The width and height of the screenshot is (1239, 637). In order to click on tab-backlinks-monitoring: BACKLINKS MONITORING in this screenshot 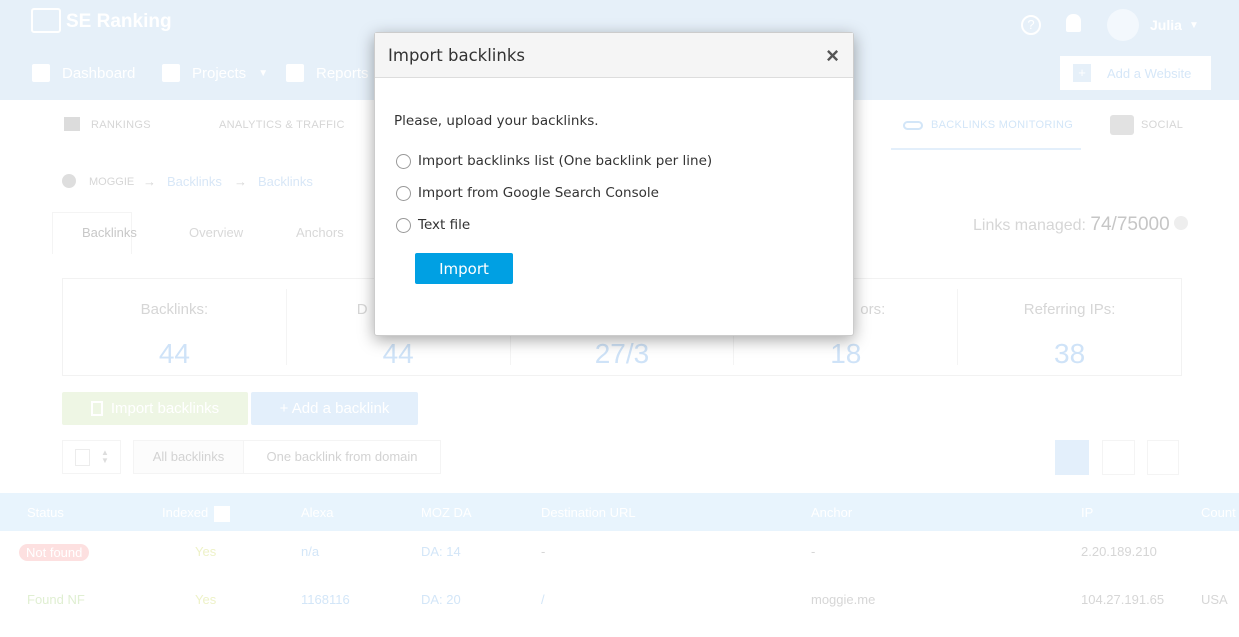, I will do `click(1002, 125)`.